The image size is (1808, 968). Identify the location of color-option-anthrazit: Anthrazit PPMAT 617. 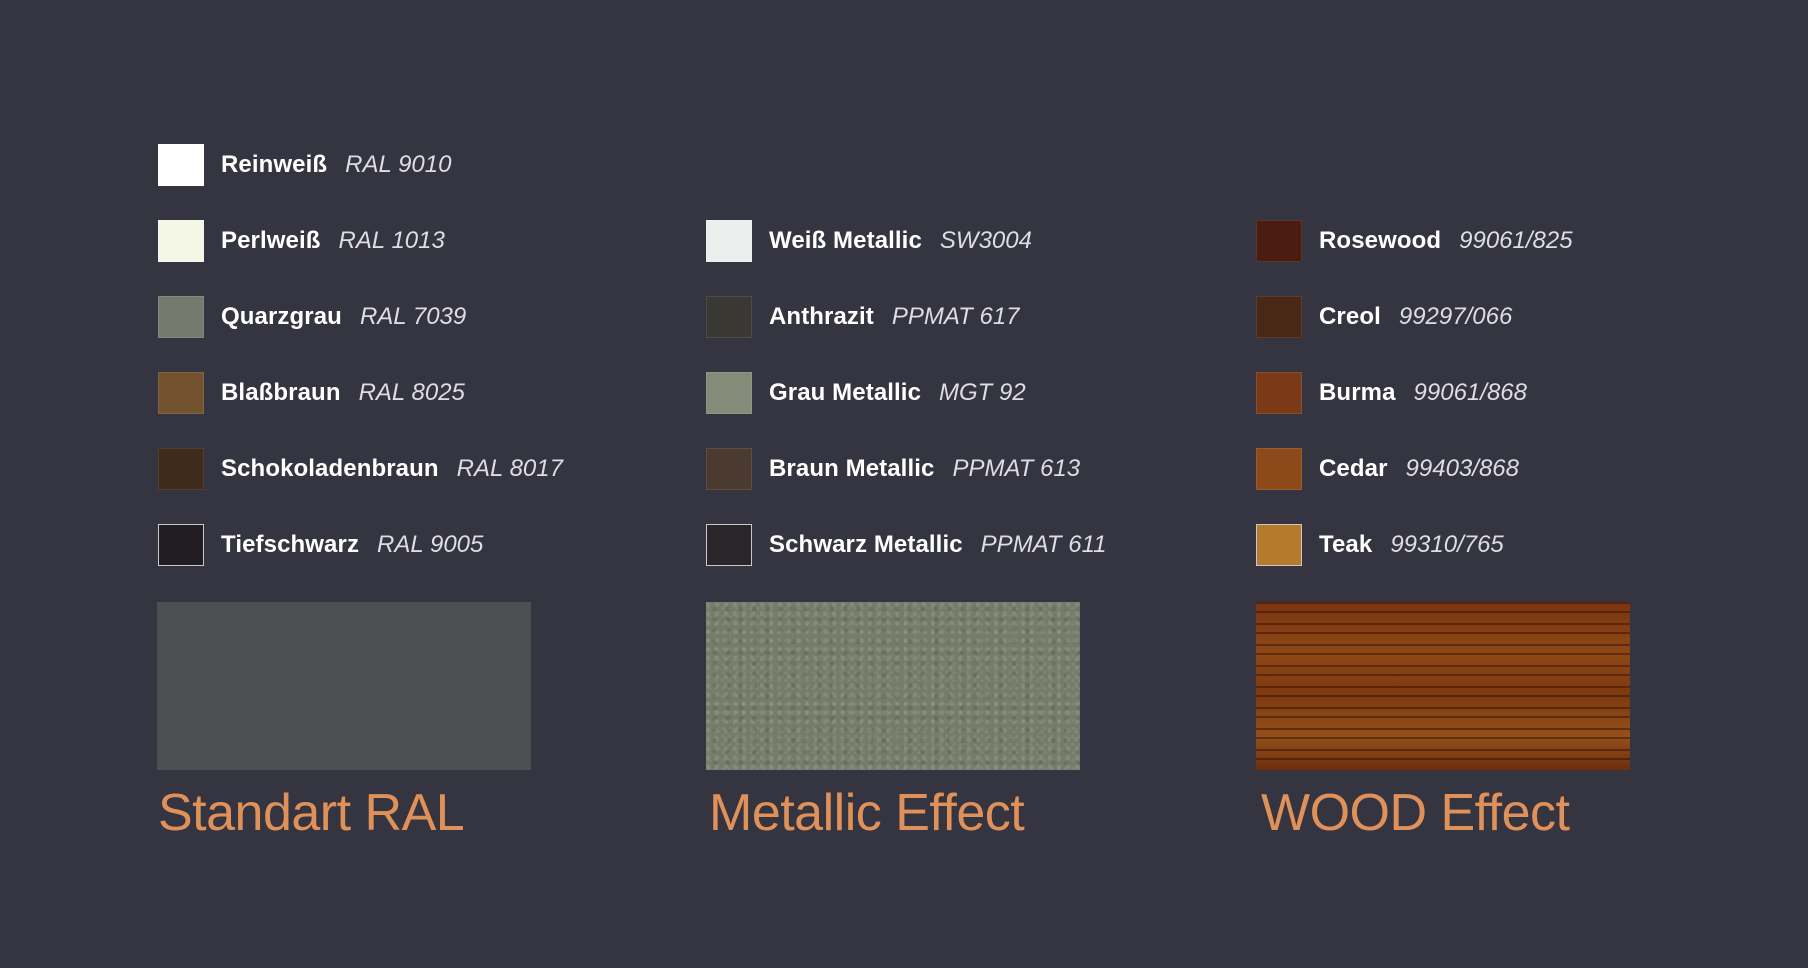
(966, 317).